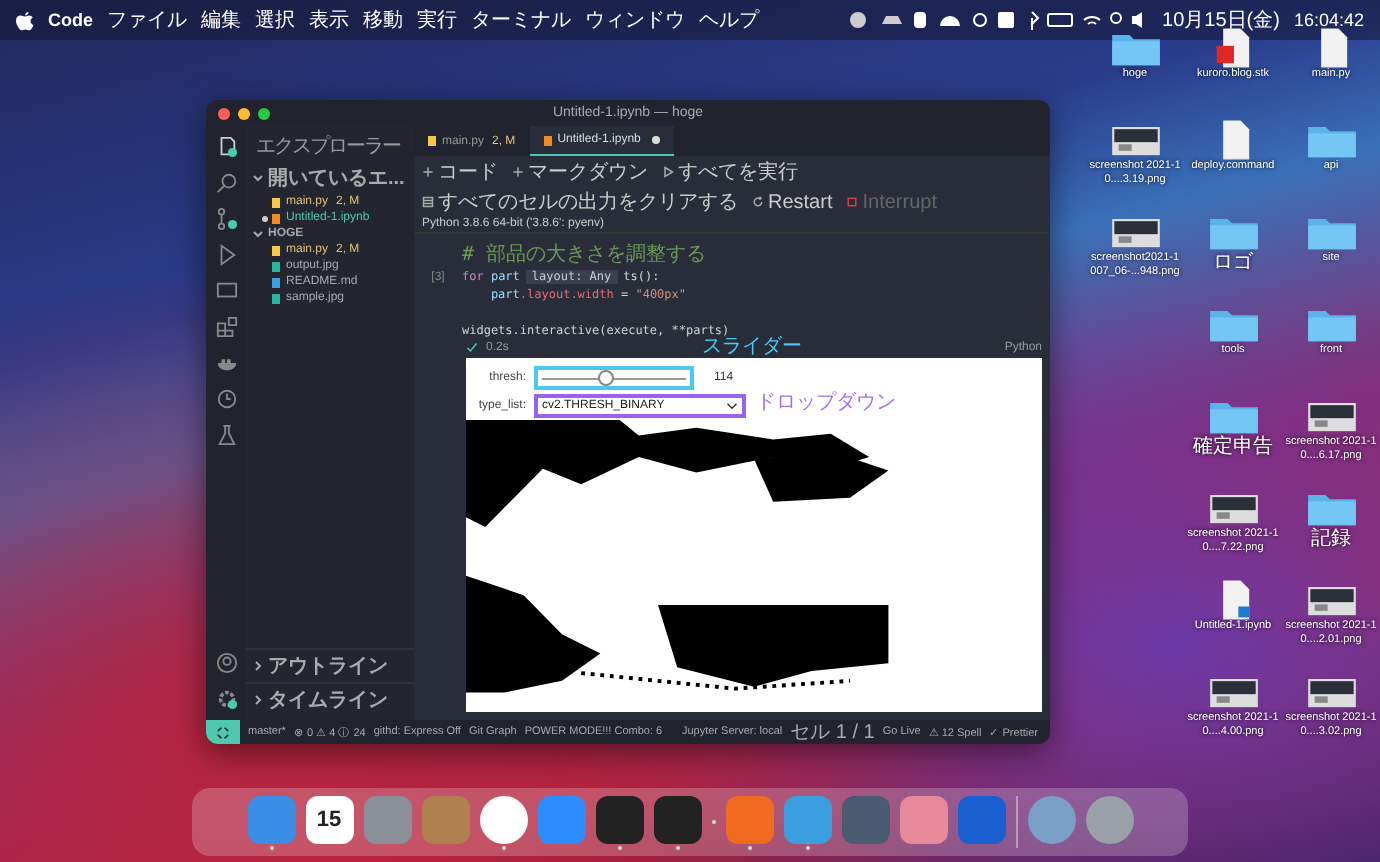 Image resolution: width=1380 pixels, height=862 pixels. What do you see at coordinates (460, 172) in the screenshot?
I see `toolbar-button: コード` at bounding box center [460, 172].